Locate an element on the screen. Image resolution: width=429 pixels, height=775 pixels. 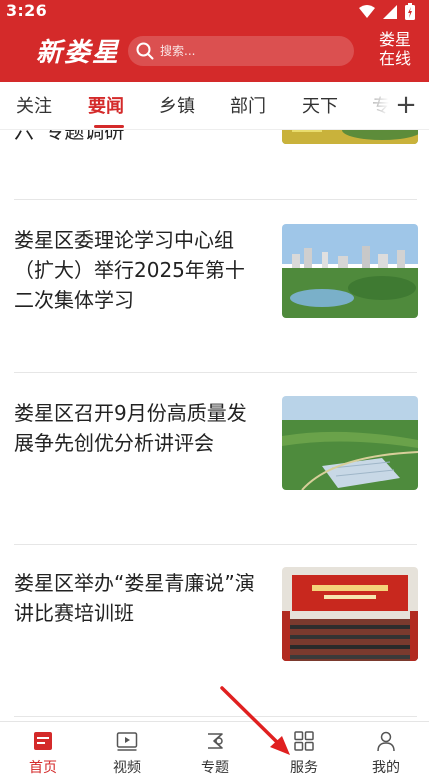
topic-icon is located at coordinates (215, 741).